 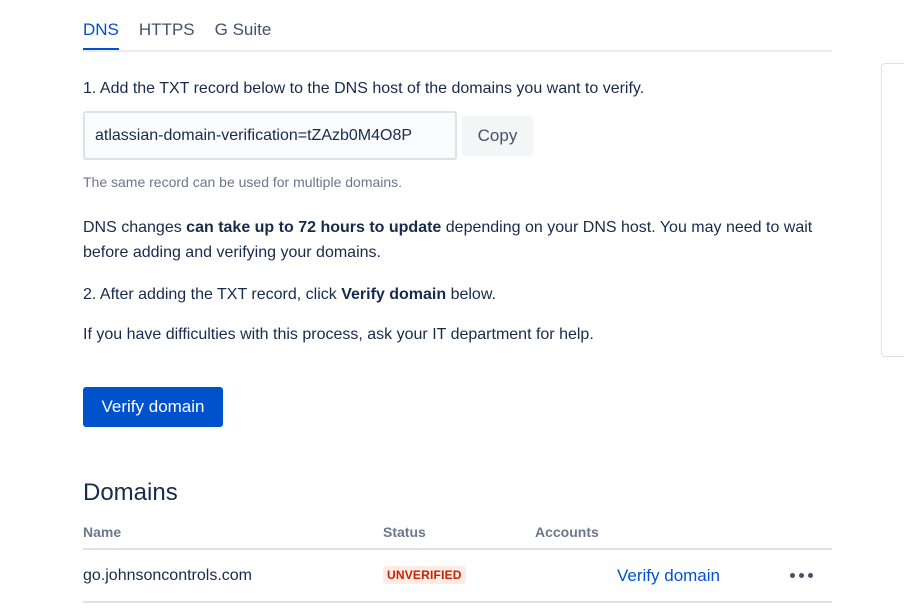 What do you see at coordinates (243, 33) in the screenshot?
I see `tab-g-suite: G Suite` at bounding box center [243, 33].